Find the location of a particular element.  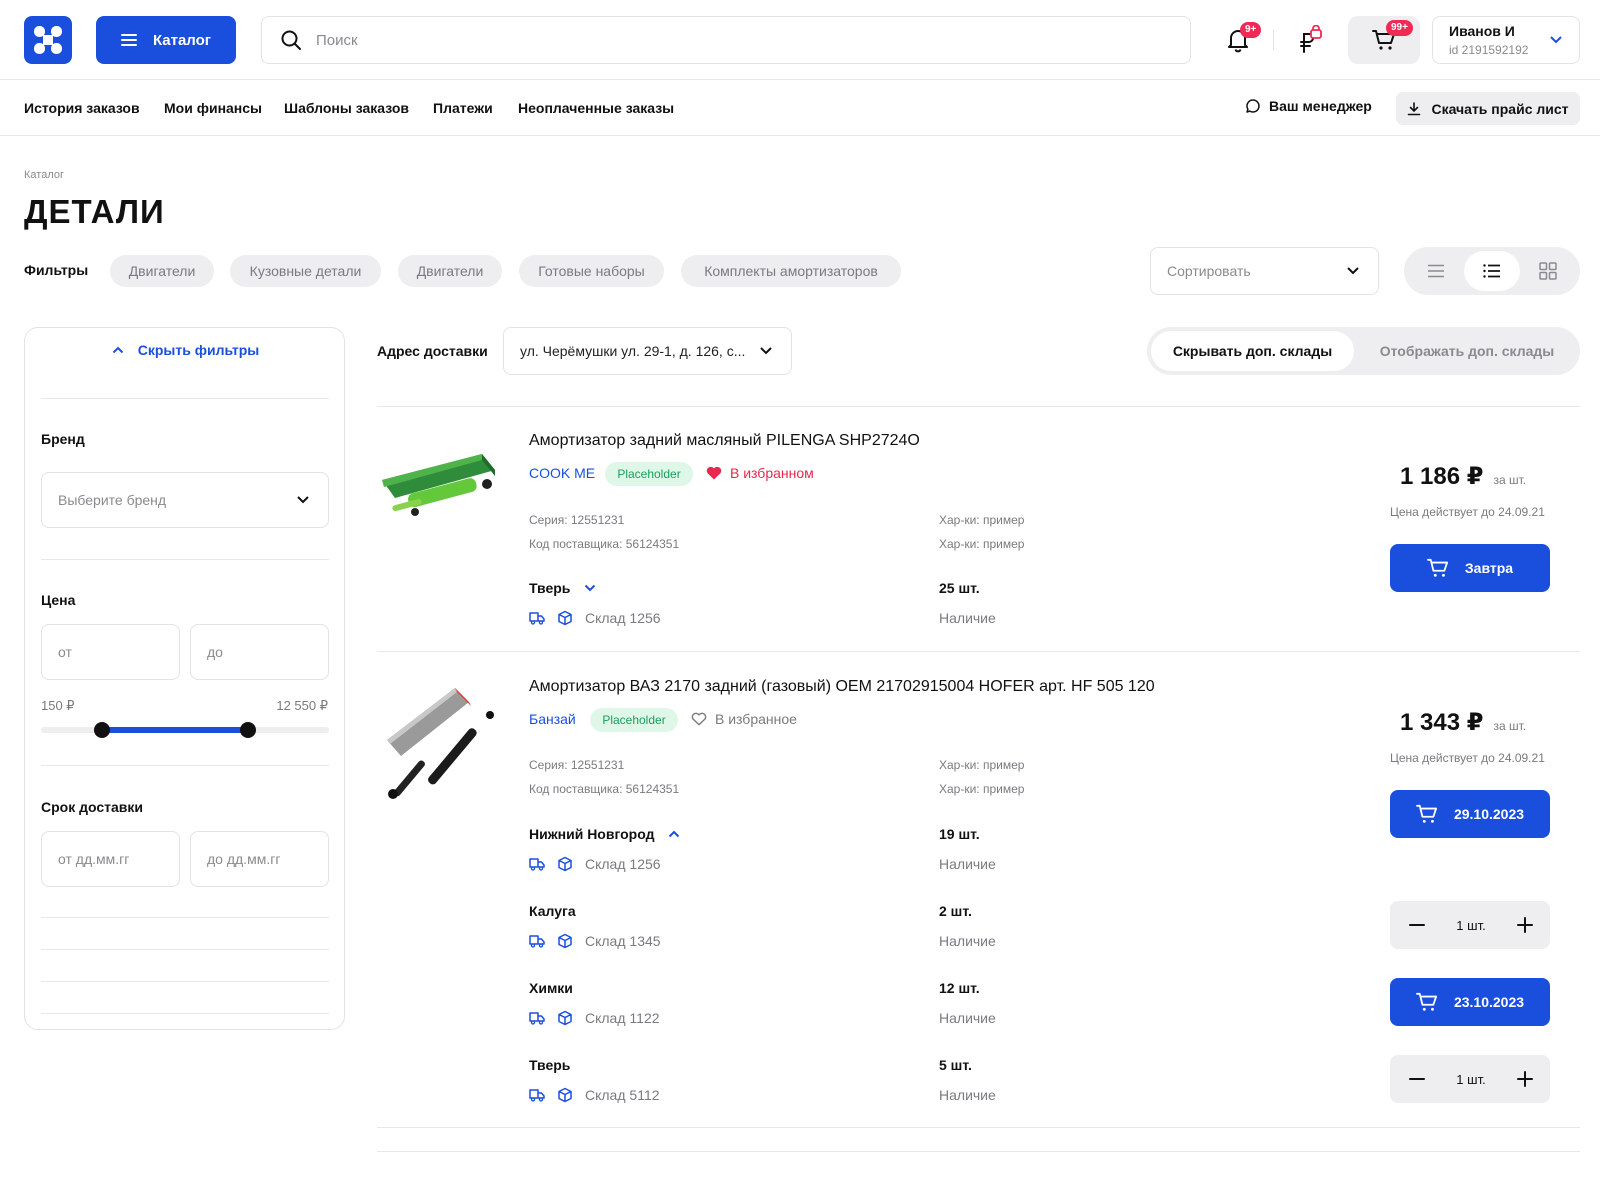

manager-link: Ваш менеджер is located at coordinates (1308, 106).